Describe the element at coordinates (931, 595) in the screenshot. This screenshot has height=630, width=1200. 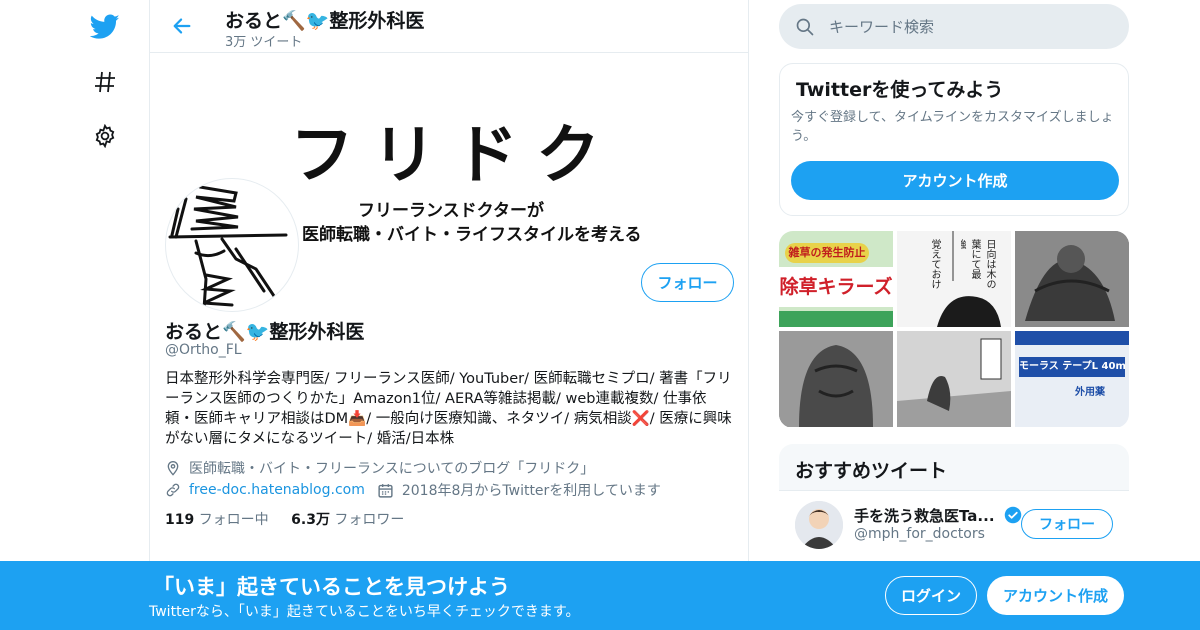
I see `login-button: ログイン` at that location.